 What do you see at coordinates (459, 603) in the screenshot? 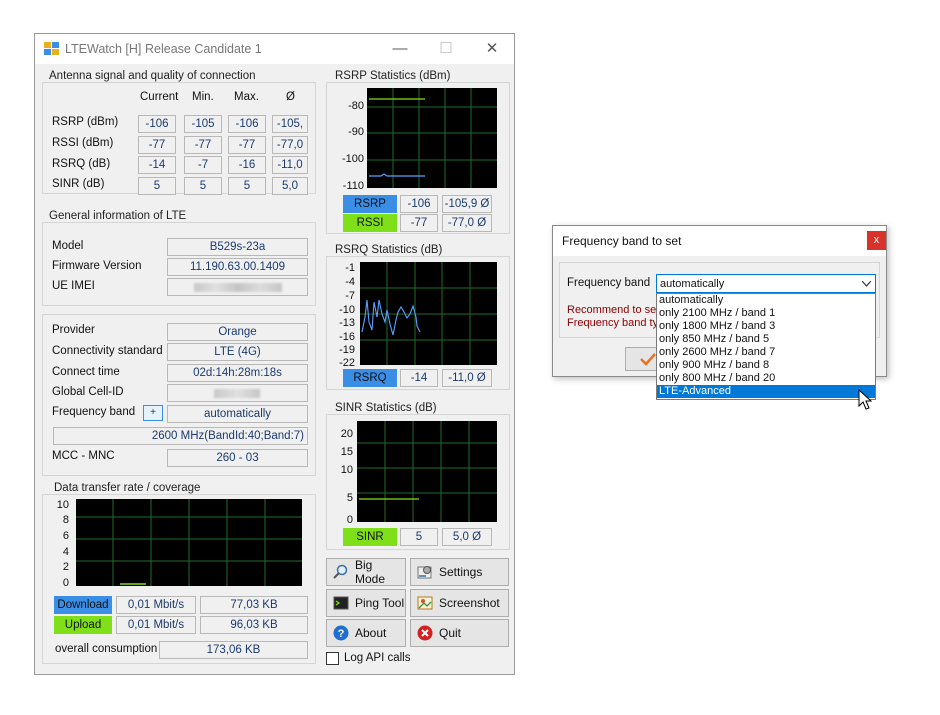
I see `screenshot-button: Screenshot` at bounding box center [459, 603].